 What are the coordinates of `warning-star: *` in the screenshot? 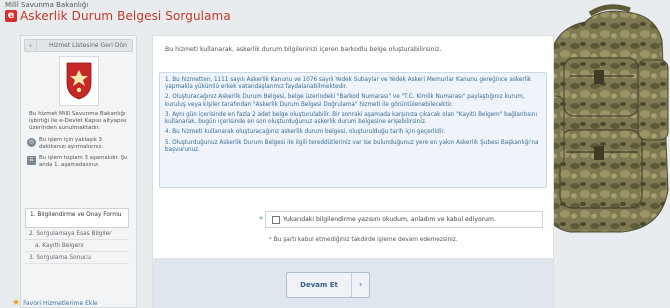 It's located at (270, 240).